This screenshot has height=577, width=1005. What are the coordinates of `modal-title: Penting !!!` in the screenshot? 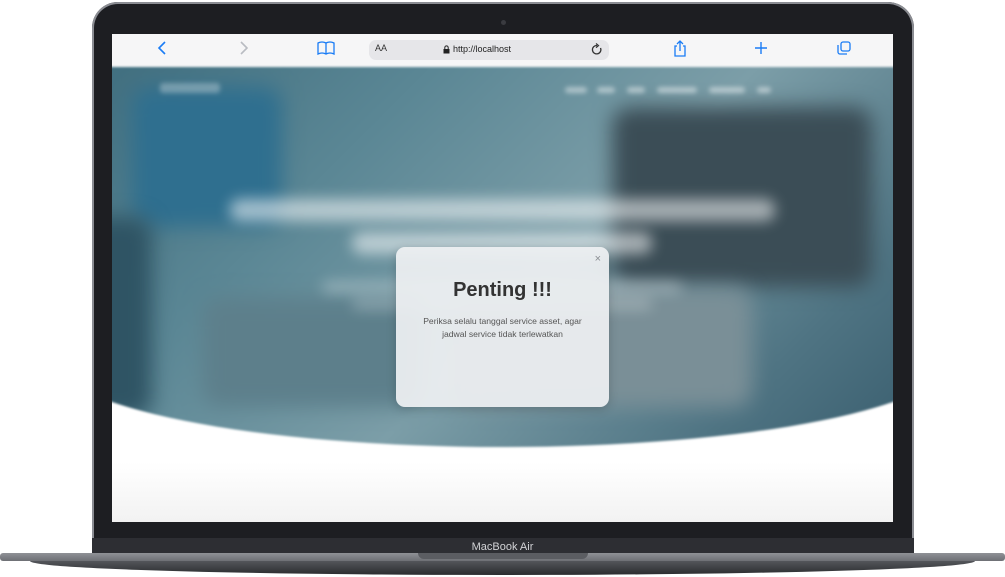 It's located at (502, 290).